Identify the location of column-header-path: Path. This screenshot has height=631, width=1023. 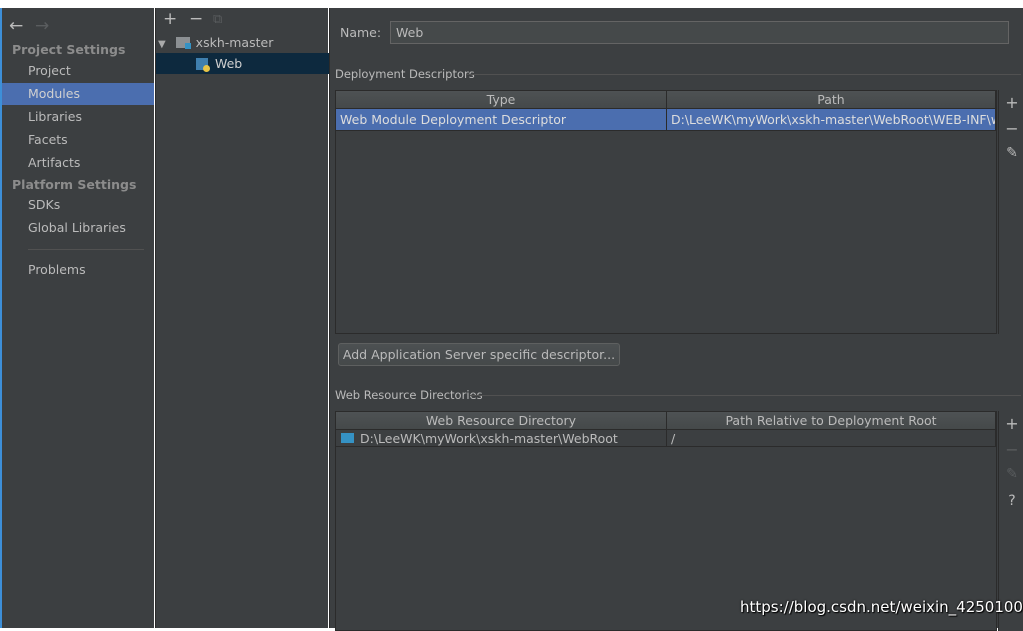
(831, 100).